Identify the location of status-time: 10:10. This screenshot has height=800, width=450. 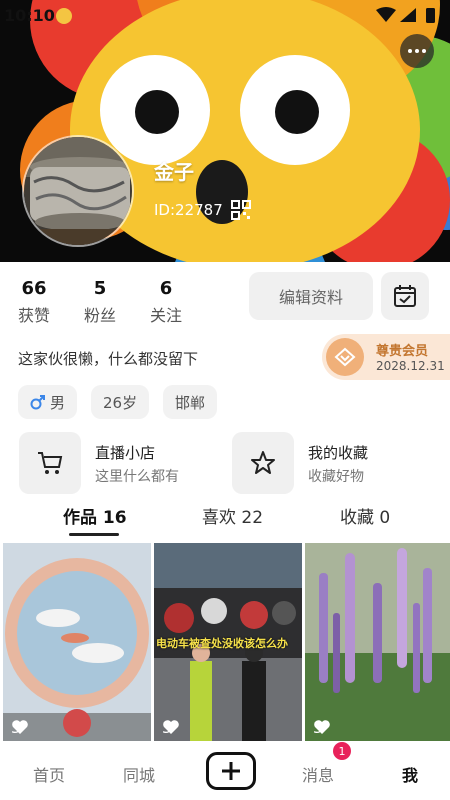
(29, 15).